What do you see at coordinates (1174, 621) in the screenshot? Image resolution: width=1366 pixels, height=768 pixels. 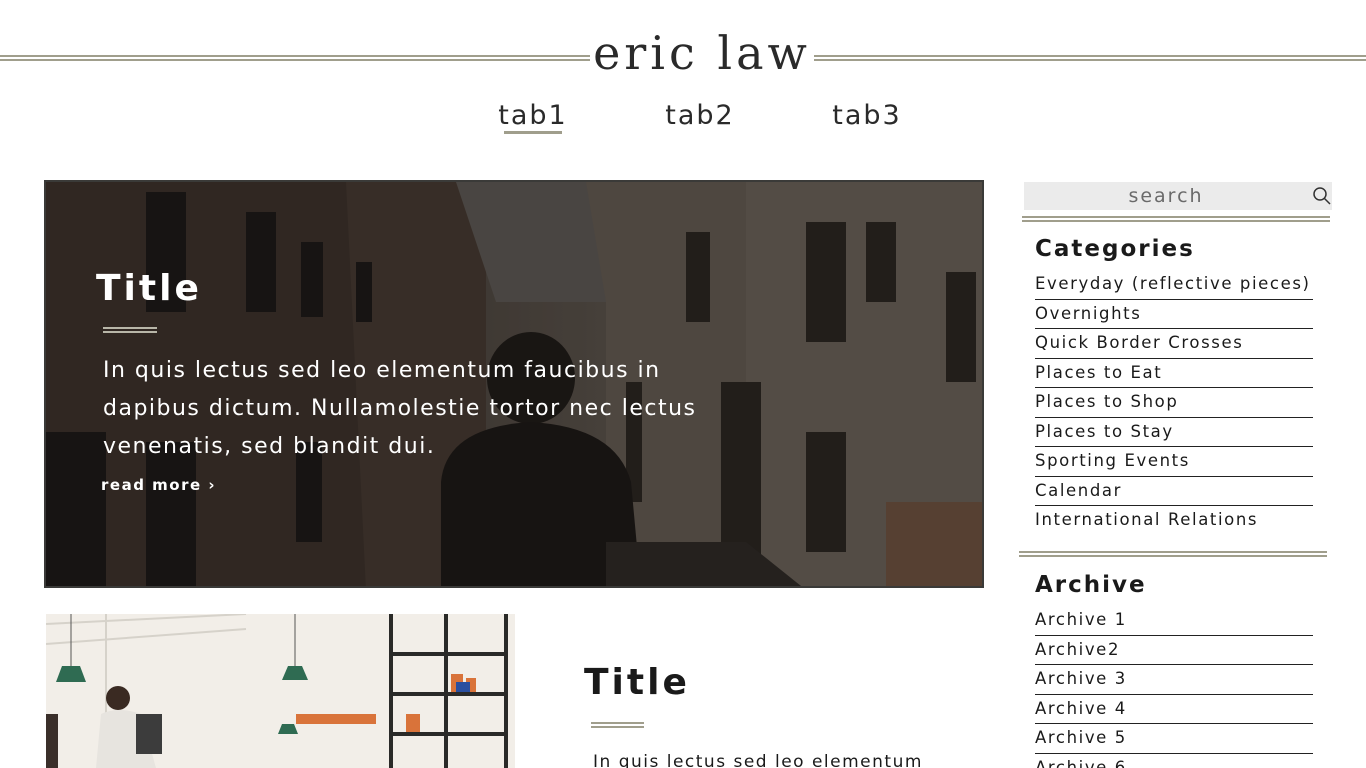 I see `archive-item: Archive 1` at bounding box center [1174, 621].